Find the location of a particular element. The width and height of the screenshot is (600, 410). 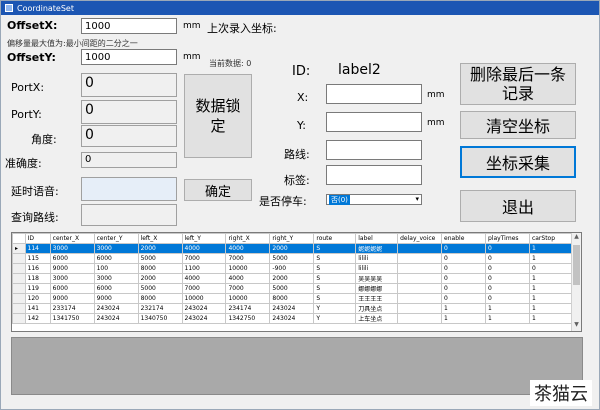

table-cell: 吴吴吴吴 is located at coordinates (377, 278).